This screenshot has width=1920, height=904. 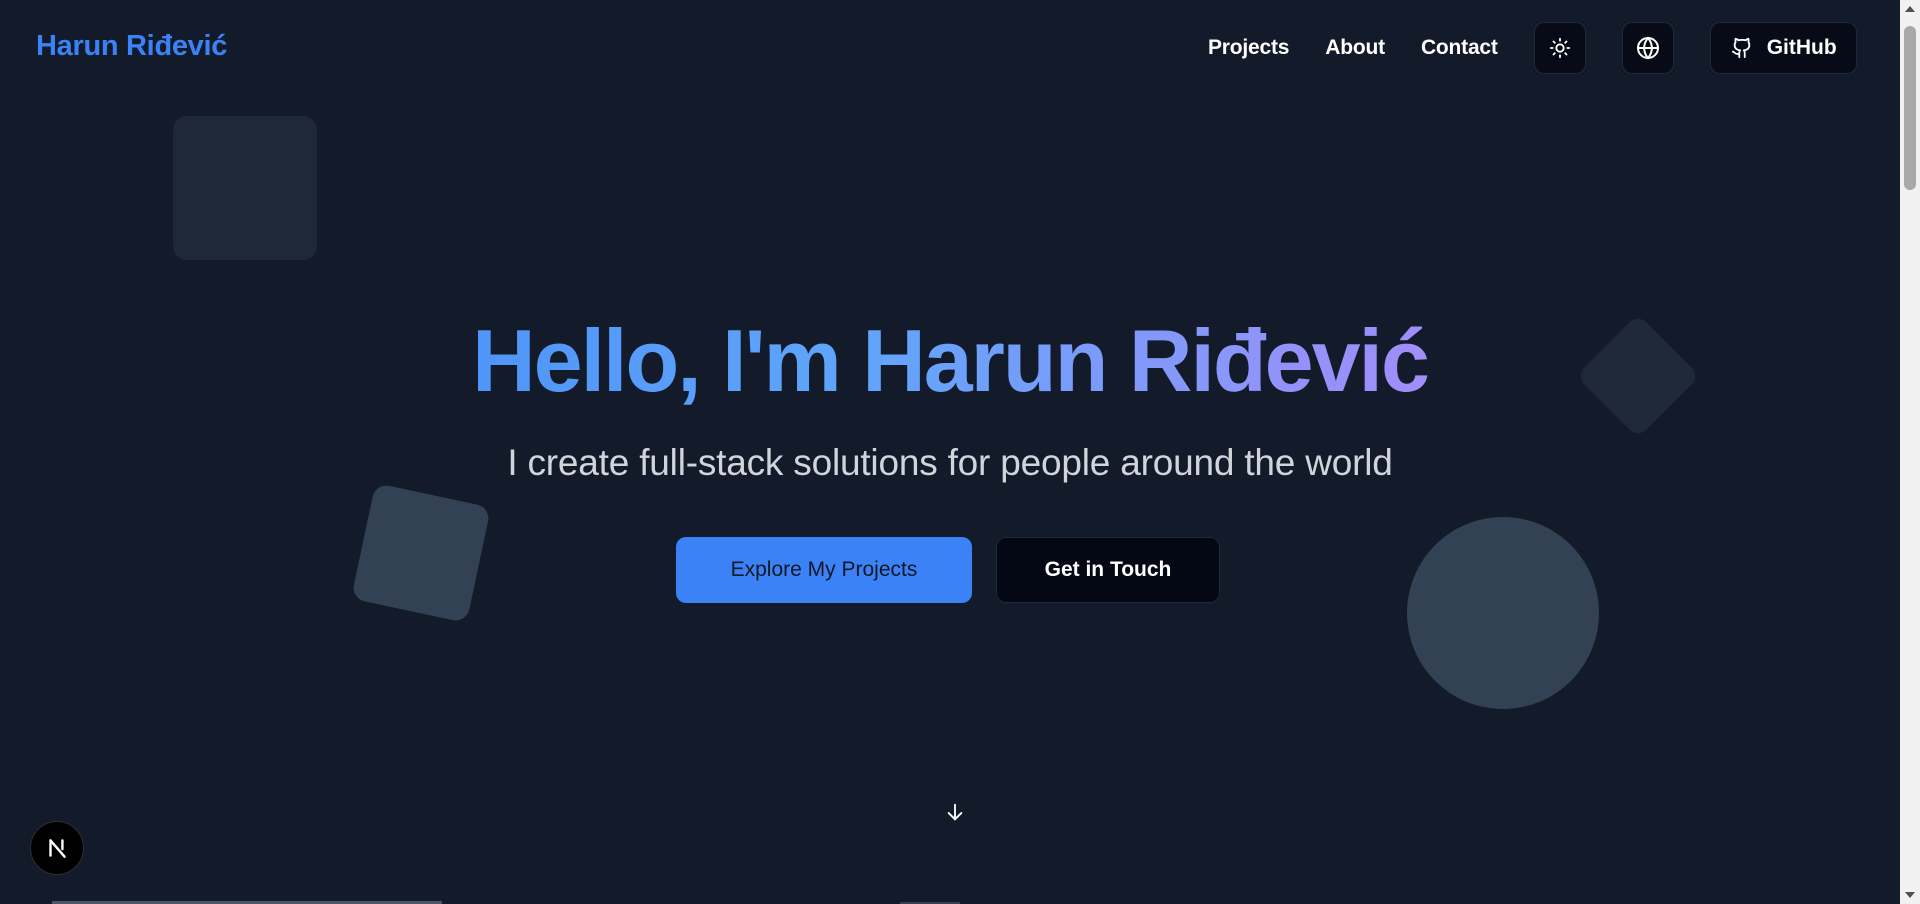 What do you see at coordinates (1910, 108) in the screenshot?
I see `scrollbar-thumb` at bounding box center [1910, 108].